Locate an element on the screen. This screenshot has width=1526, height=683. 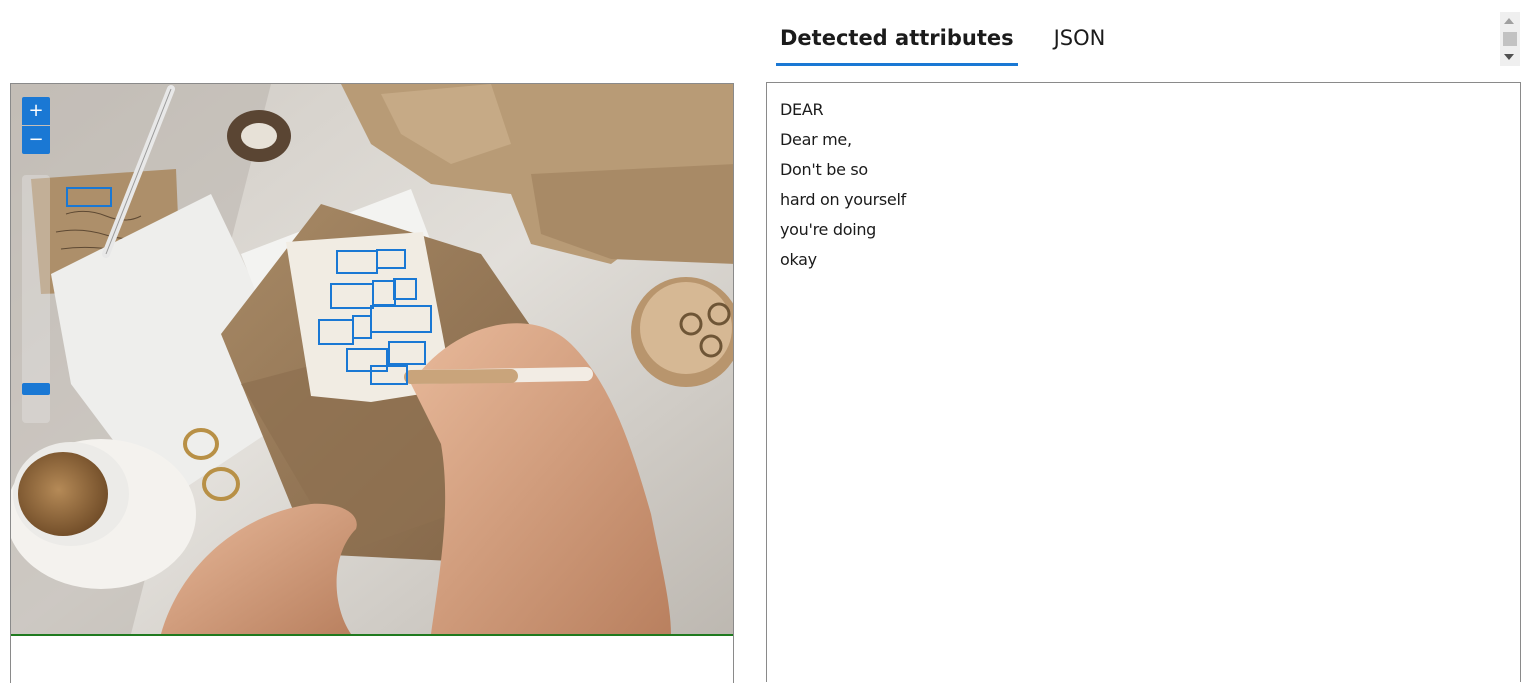
scroll-up-icon is located at coordinates (1509, 21).